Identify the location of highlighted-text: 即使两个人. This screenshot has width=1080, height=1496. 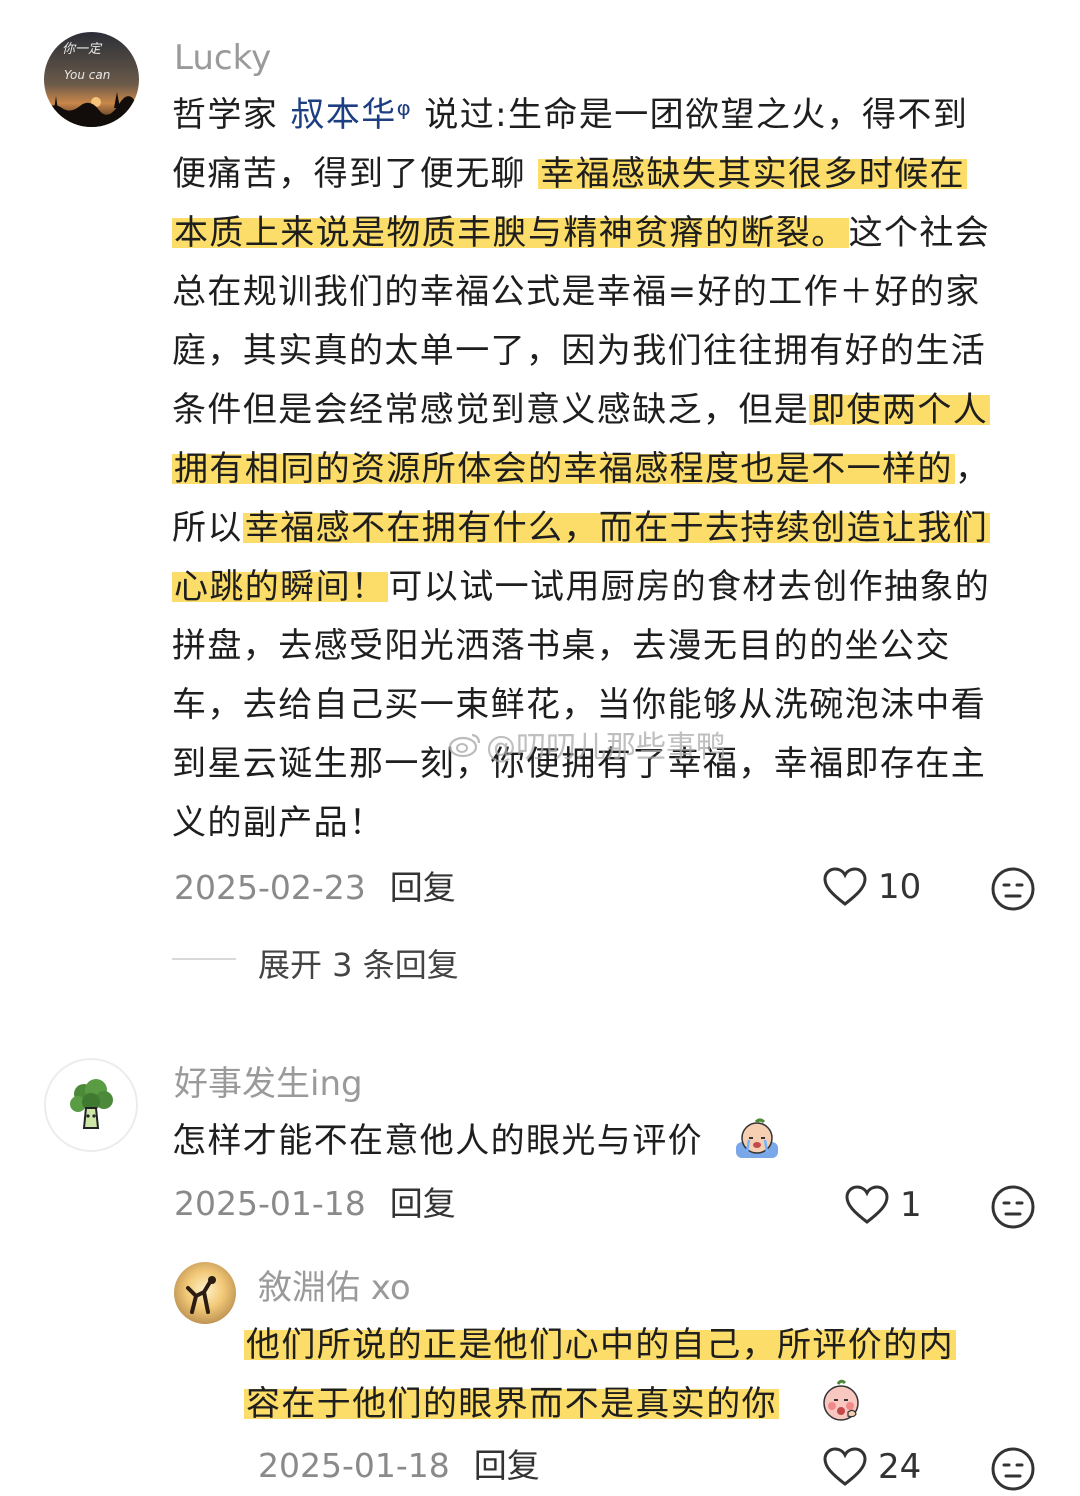
(900, 410).